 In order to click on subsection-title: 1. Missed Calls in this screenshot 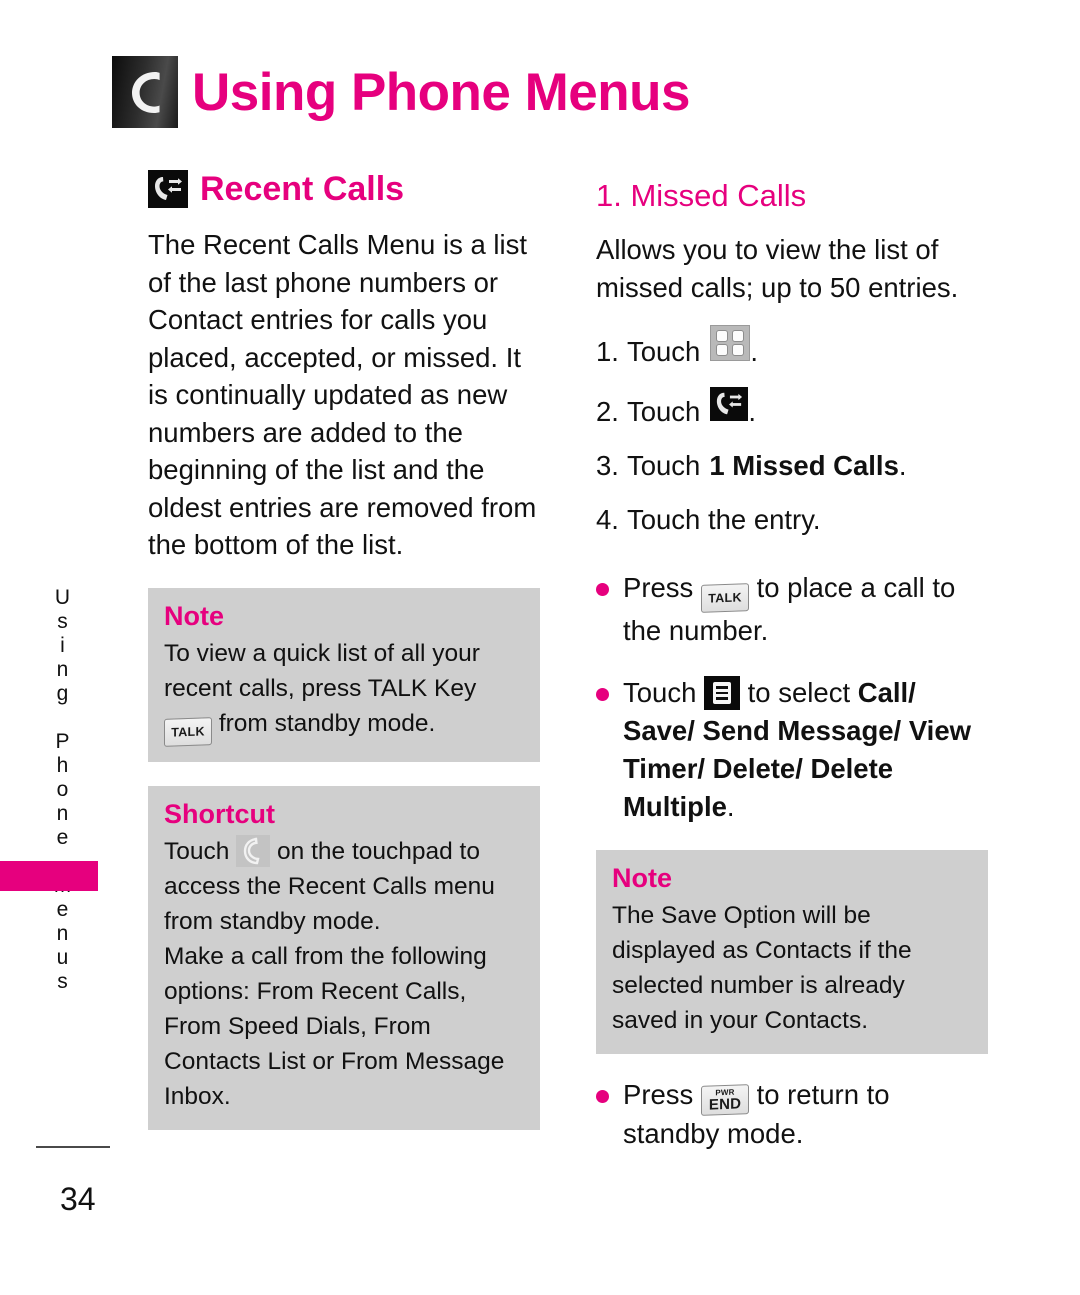, I will do `click(701, 195)`.